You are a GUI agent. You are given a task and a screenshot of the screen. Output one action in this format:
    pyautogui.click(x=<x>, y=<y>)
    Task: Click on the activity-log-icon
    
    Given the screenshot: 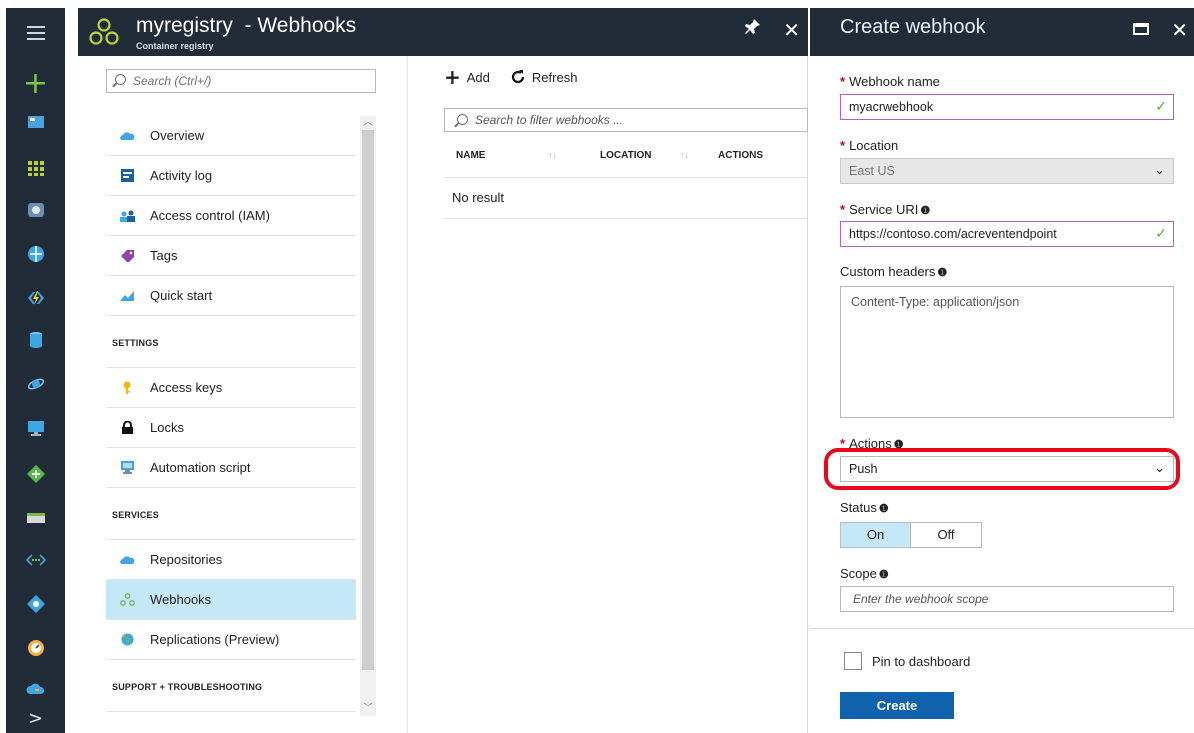 What is the action you would take?
    pyautogui.click(x=127, y=175)
    